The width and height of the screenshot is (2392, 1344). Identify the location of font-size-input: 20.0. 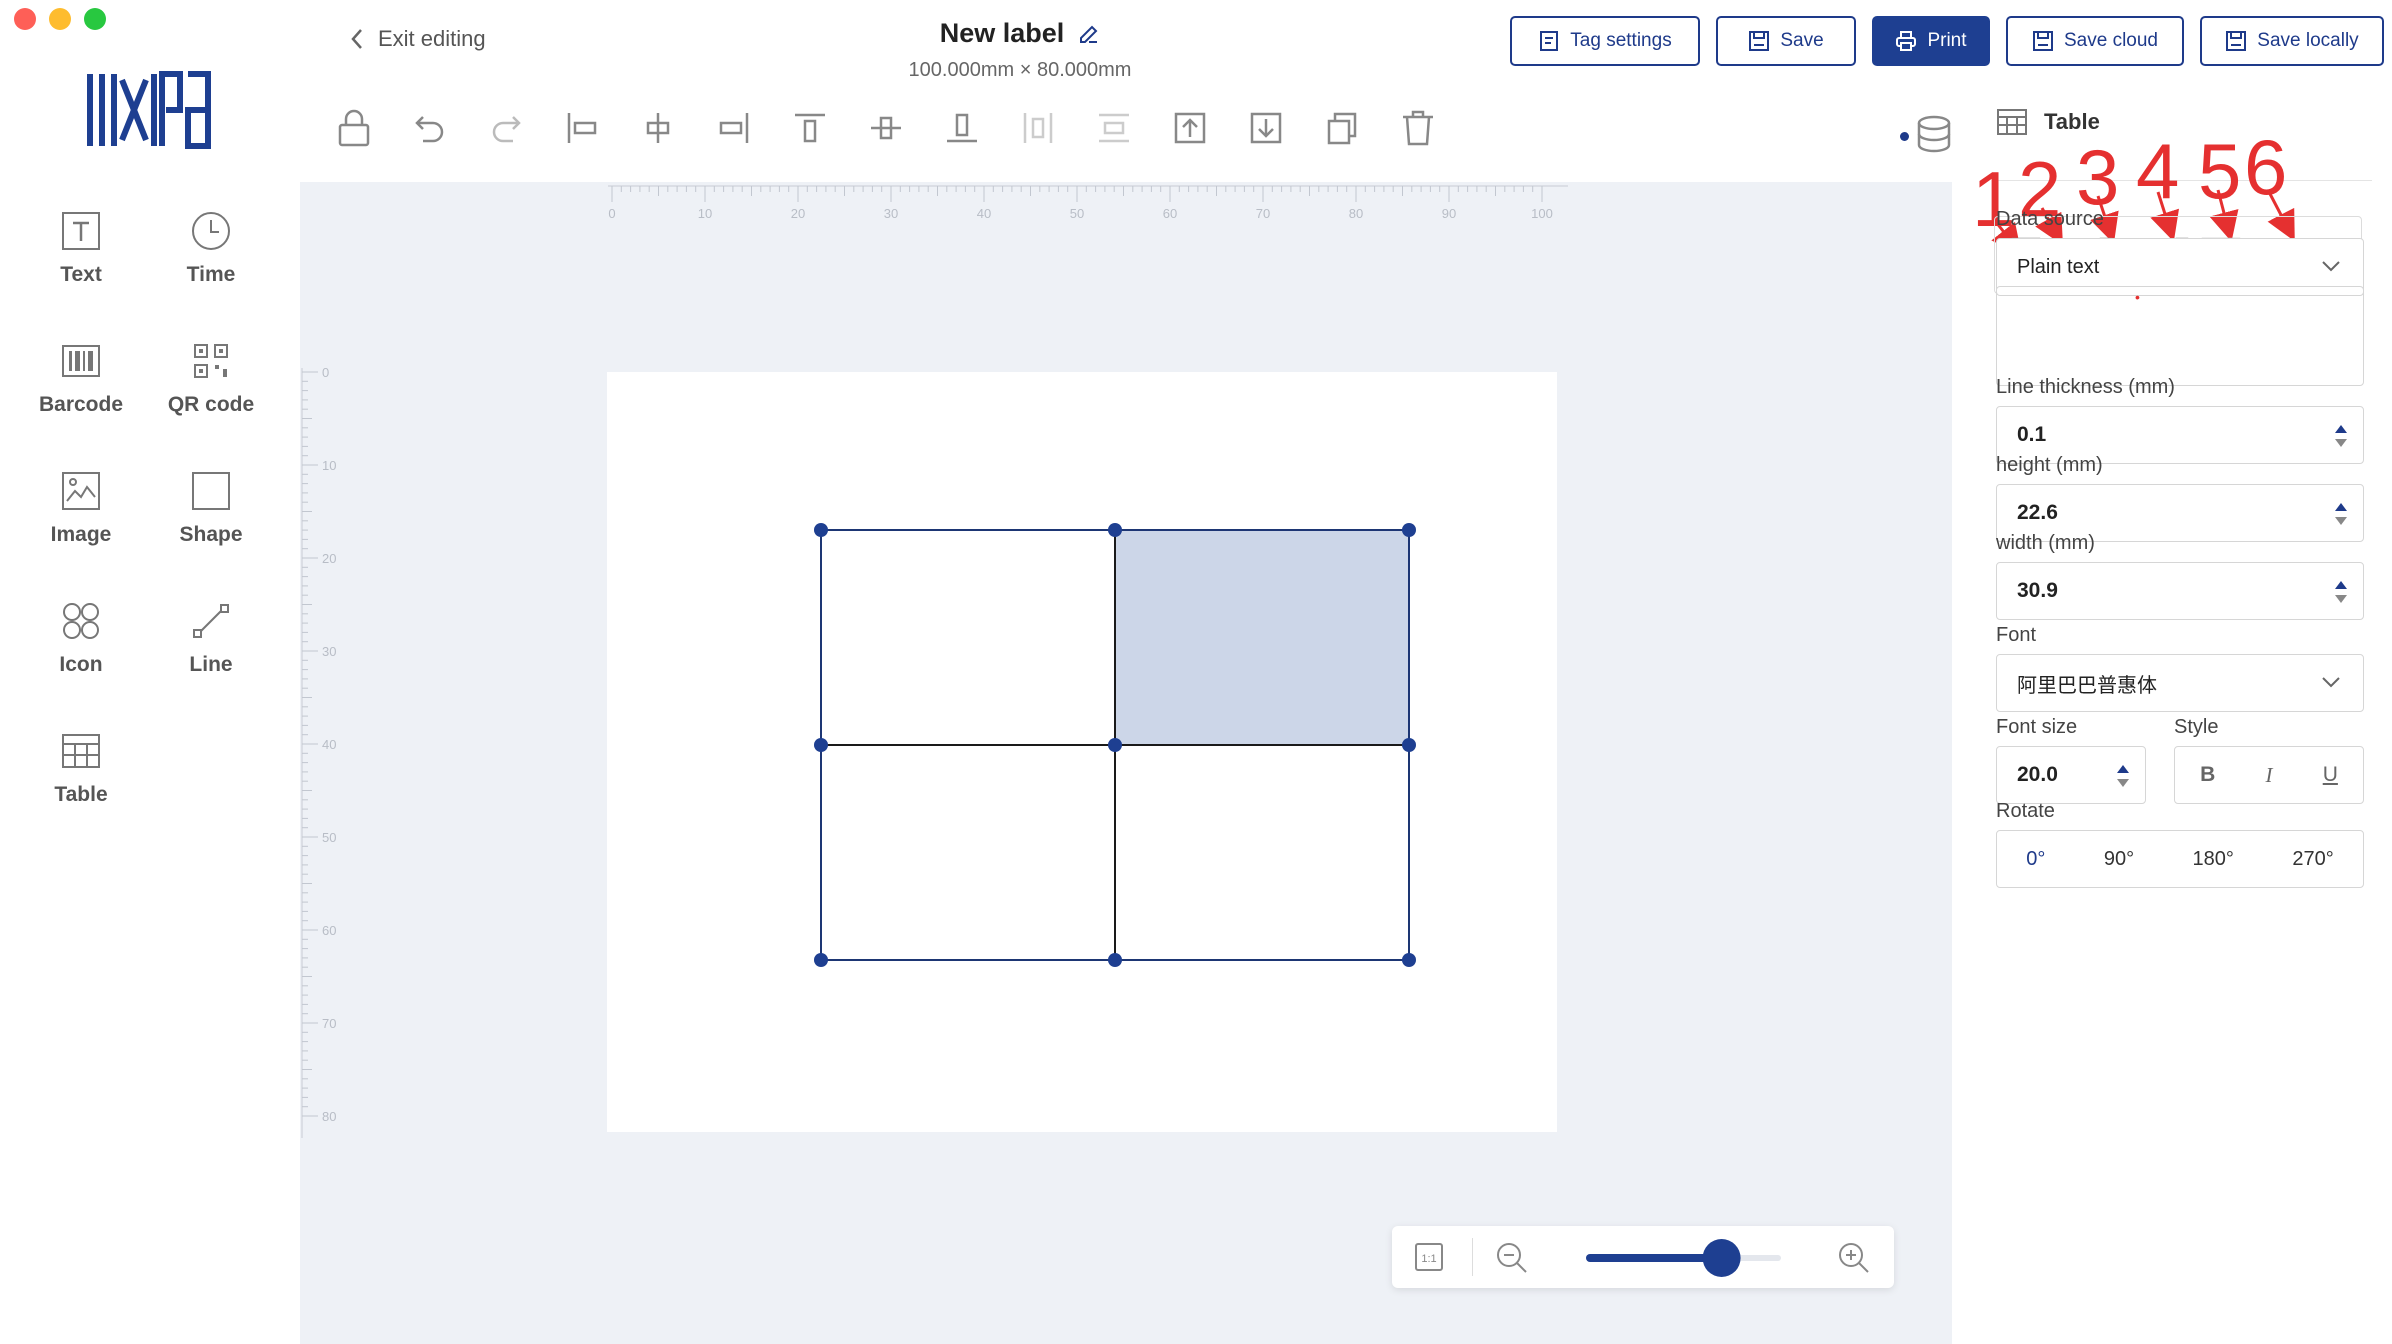
(2071, 775).